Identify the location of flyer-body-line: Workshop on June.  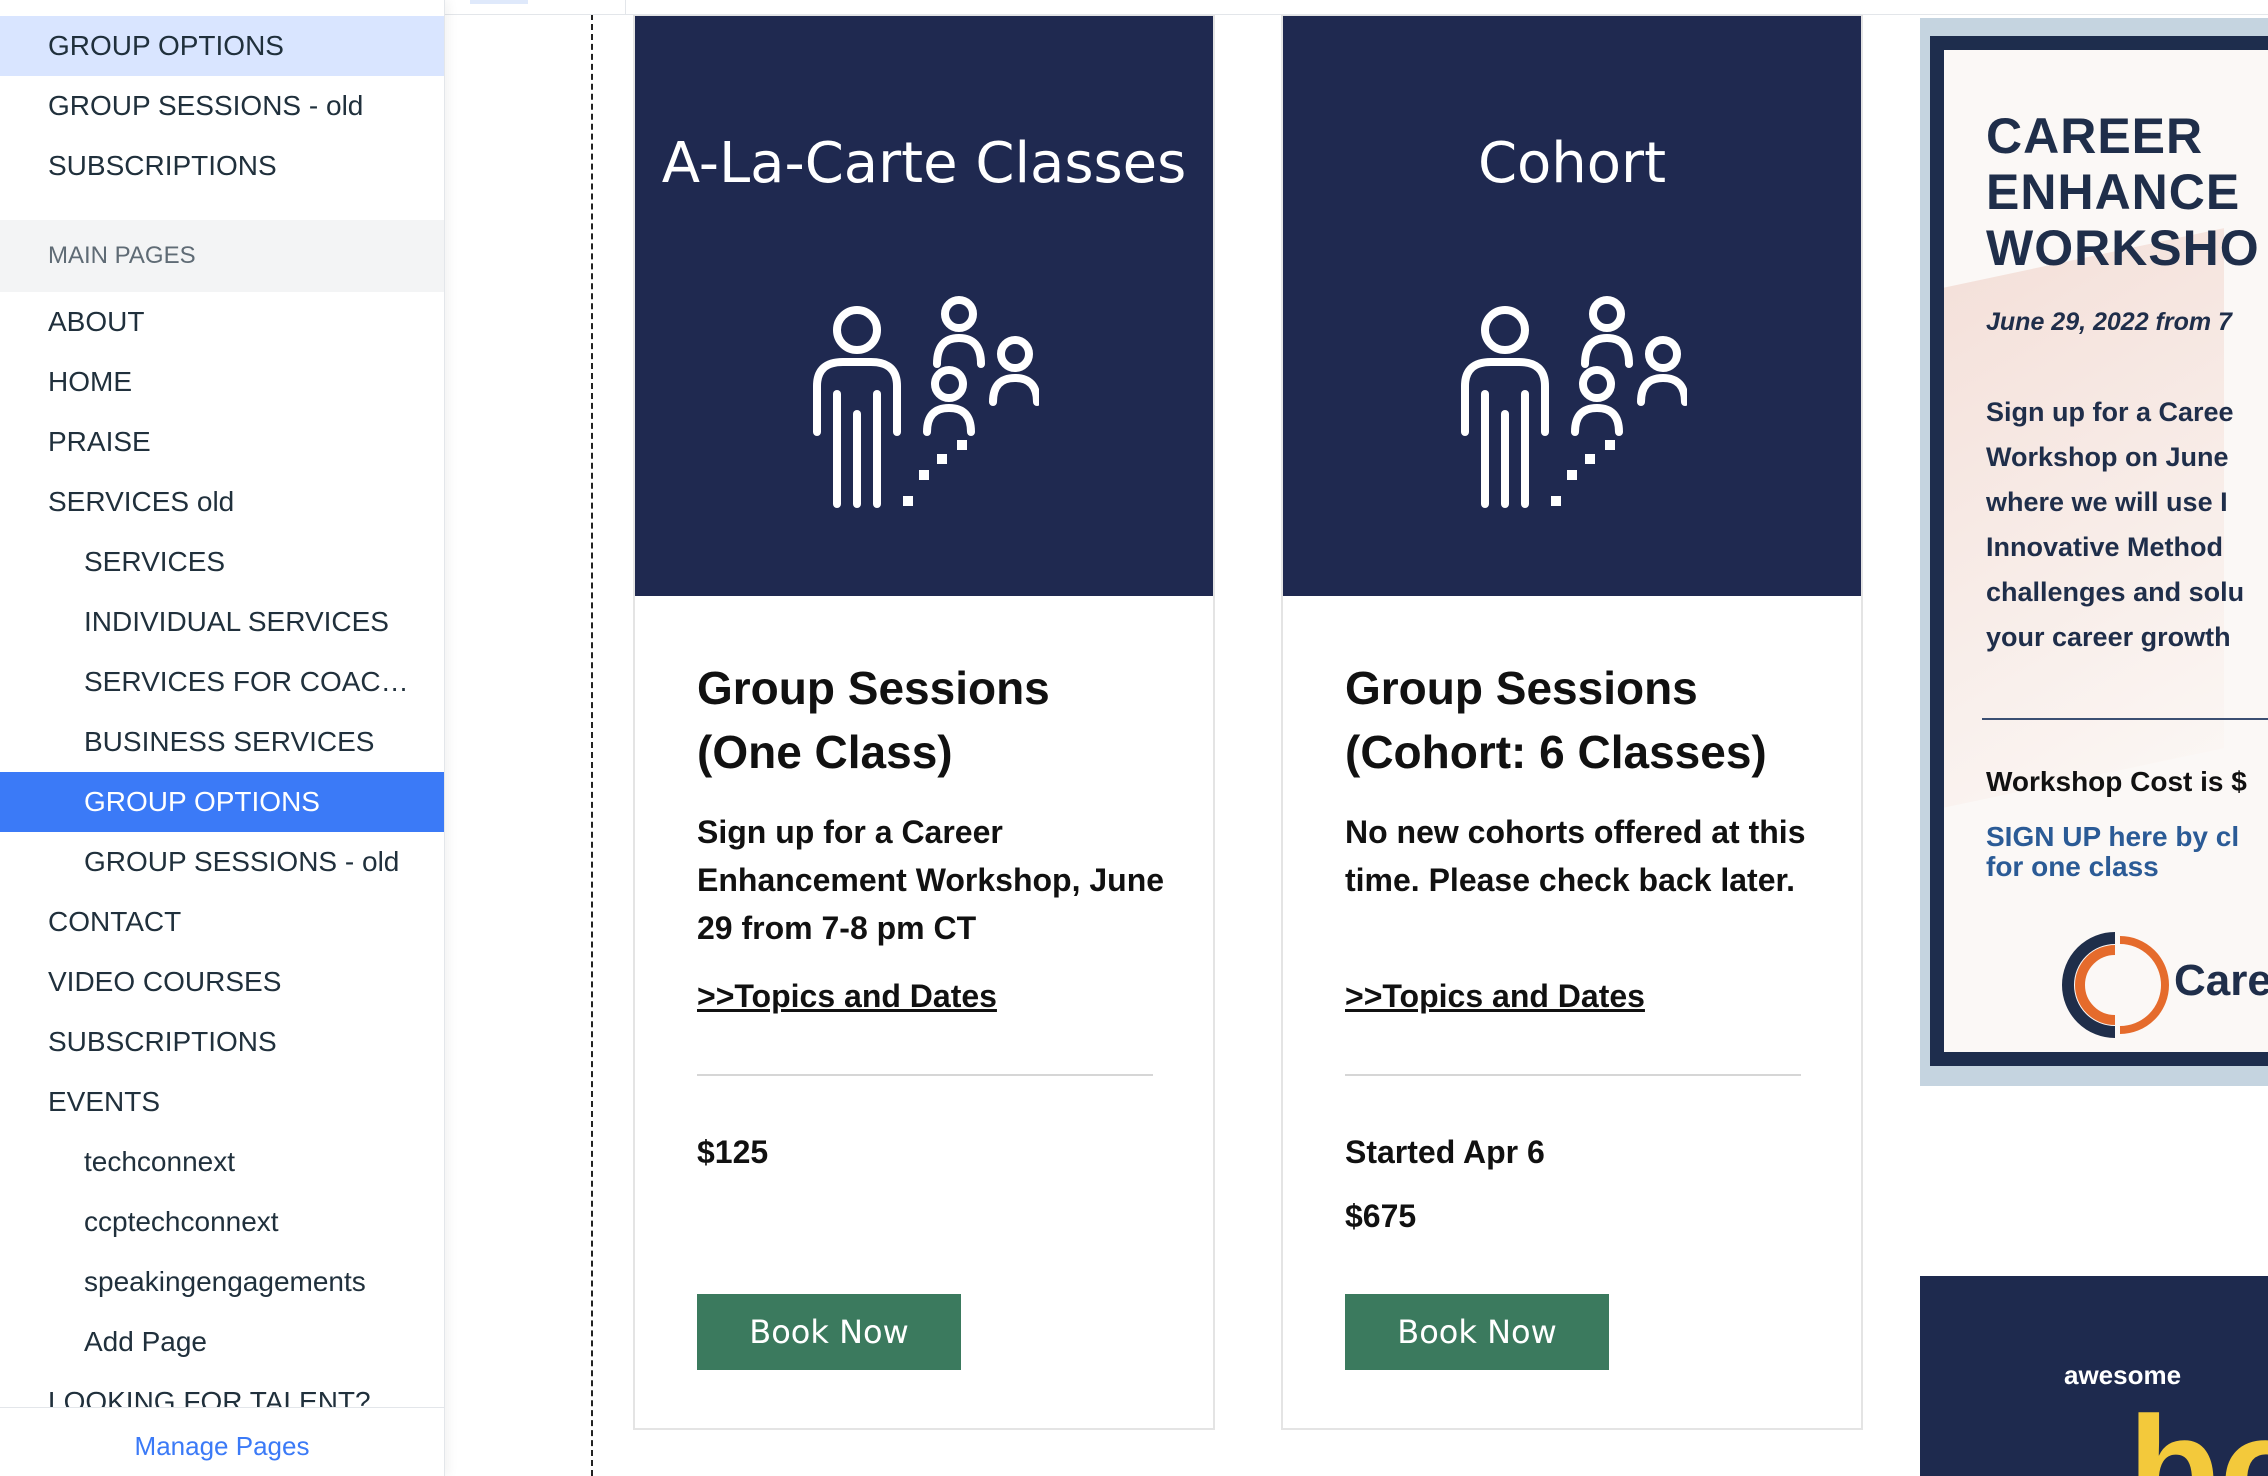
(2107, 457).